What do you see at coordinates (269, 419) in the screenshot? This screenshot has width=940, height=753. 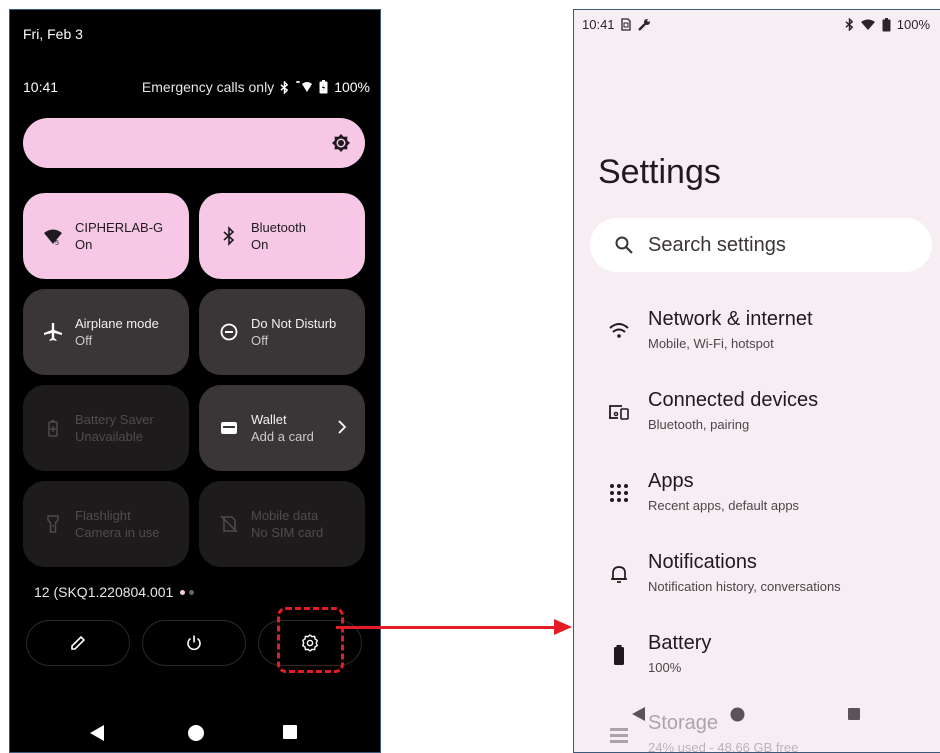 I see `tile-title: Wallet` at bounding box center [269, 419].